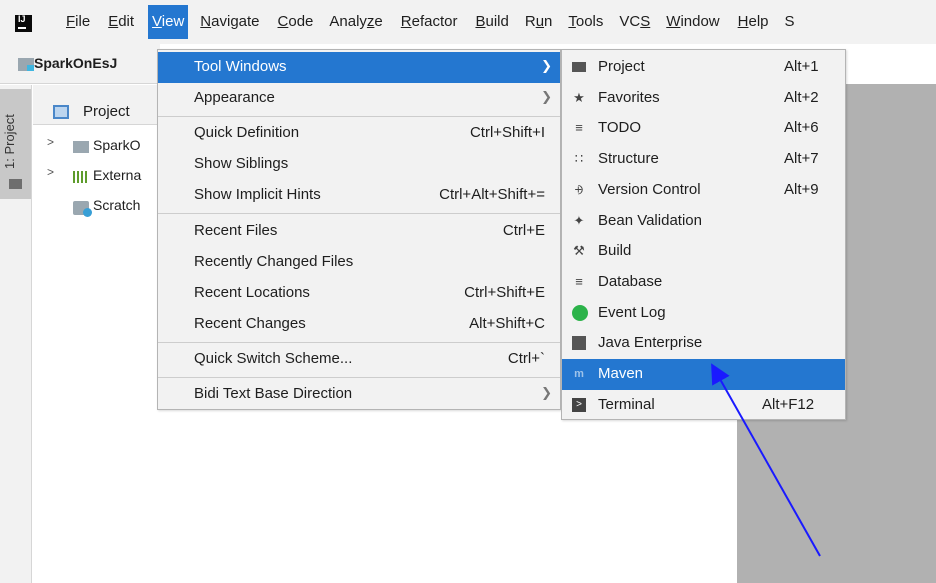 The height and width of the screenshot is (583, 936). I want to click on project-panel-header: Project, so click(98, 105).